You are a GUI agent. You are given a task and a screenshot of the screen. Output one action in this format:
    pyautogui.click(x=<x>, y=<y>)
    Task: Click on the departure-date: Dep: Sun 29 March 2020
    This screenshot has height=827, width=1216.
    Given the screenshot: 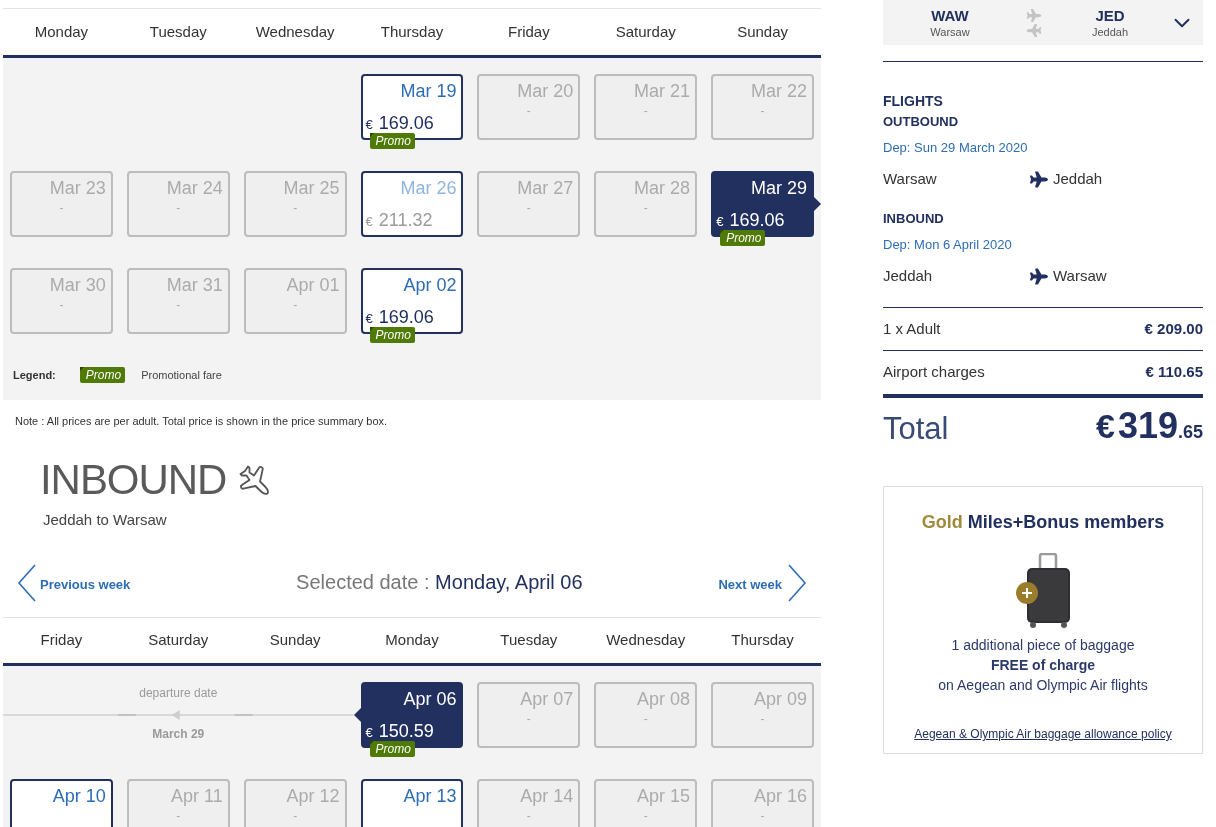 What is the action you would take?
    pyautogui.click(x=955, y=148)
    